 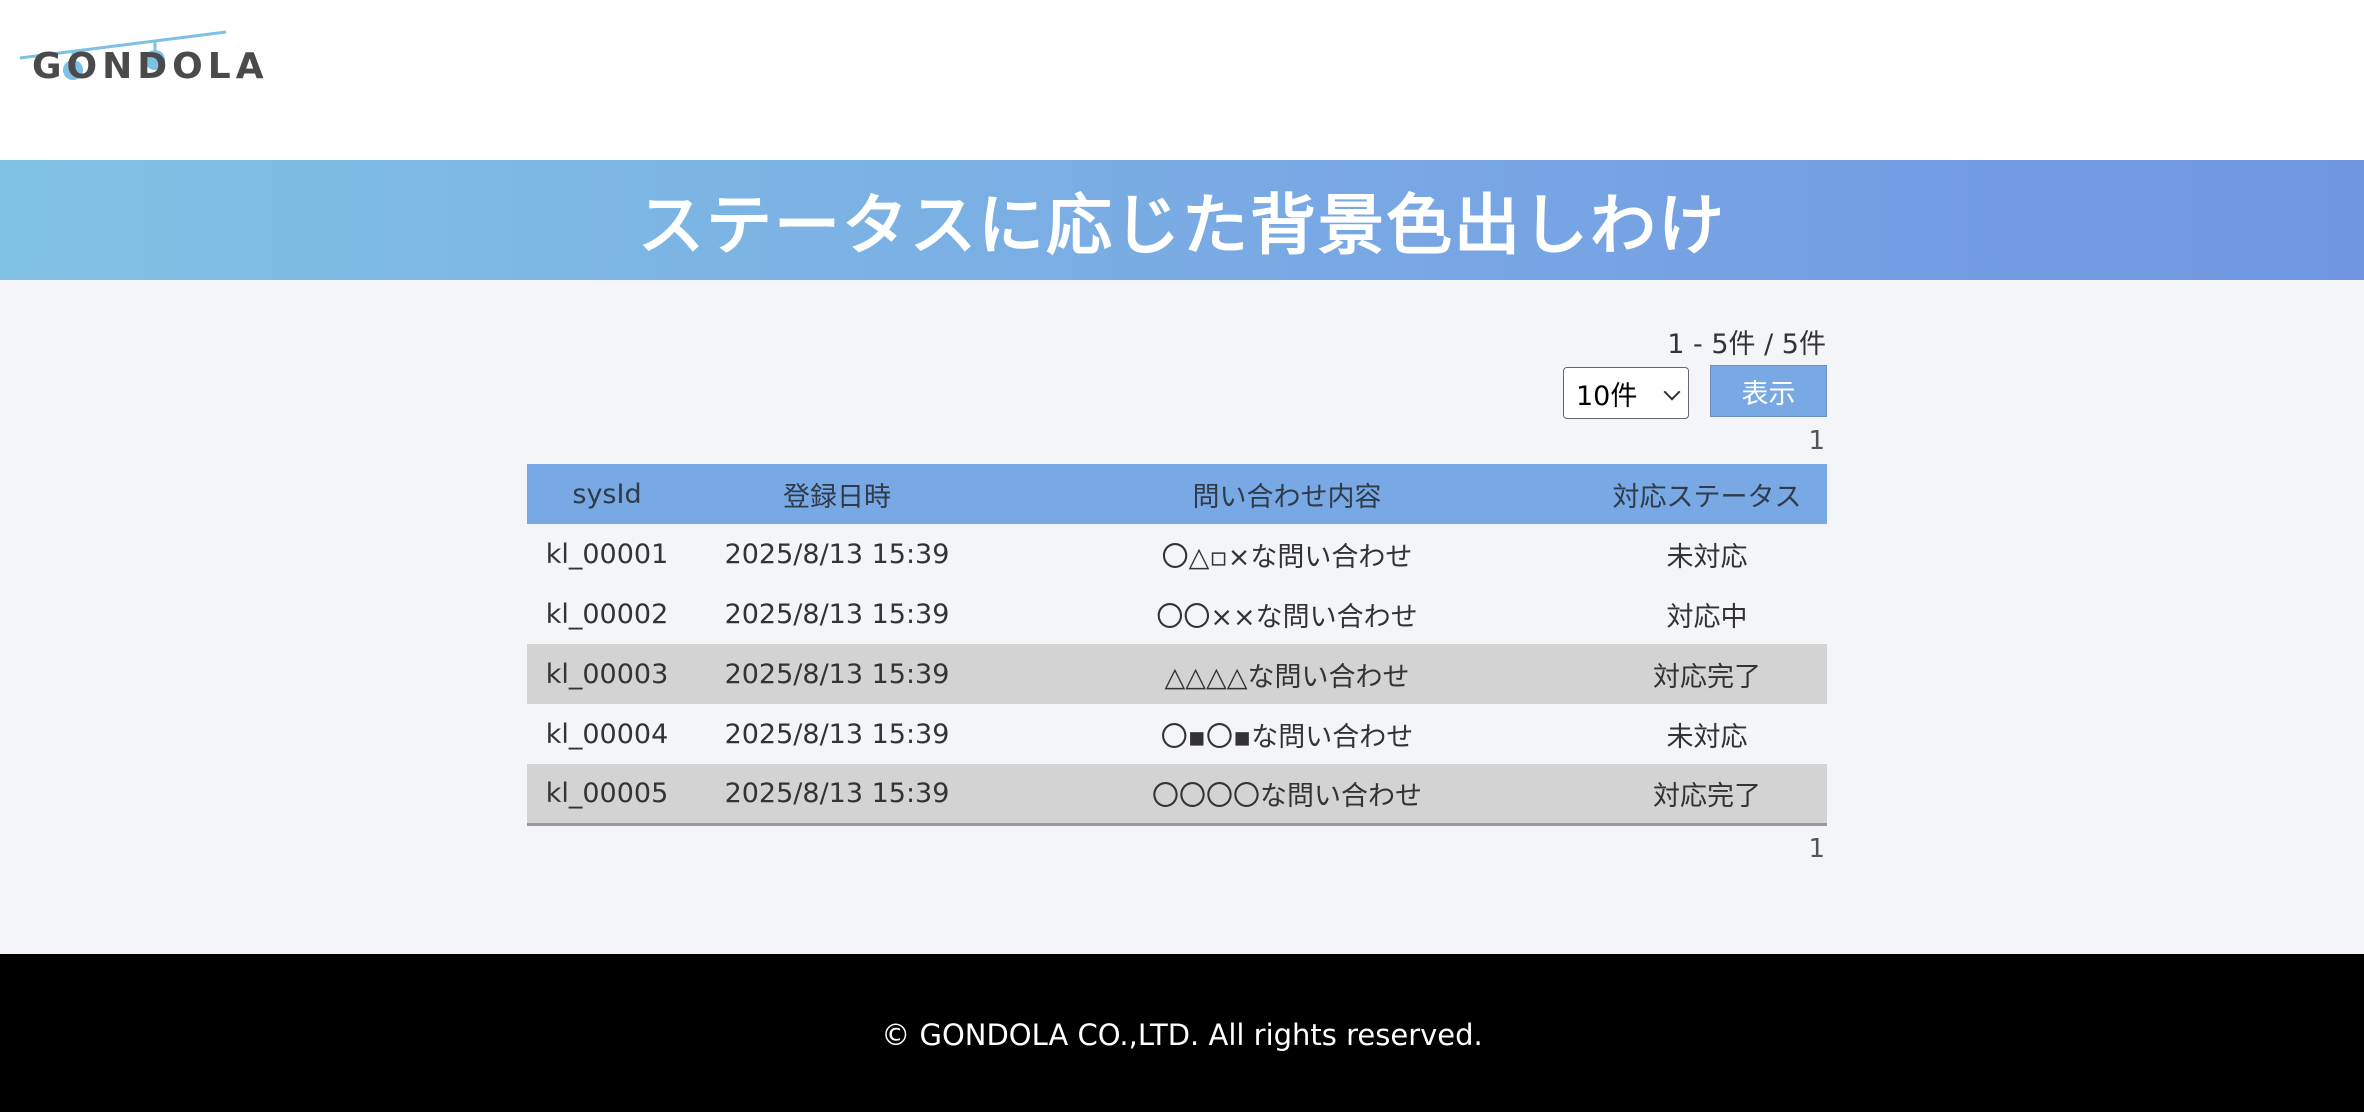 What do you see at coordinates (607, 494) in the screenshot?
I see `column-header-sysid: sysId` at bounding box center [607, 494].